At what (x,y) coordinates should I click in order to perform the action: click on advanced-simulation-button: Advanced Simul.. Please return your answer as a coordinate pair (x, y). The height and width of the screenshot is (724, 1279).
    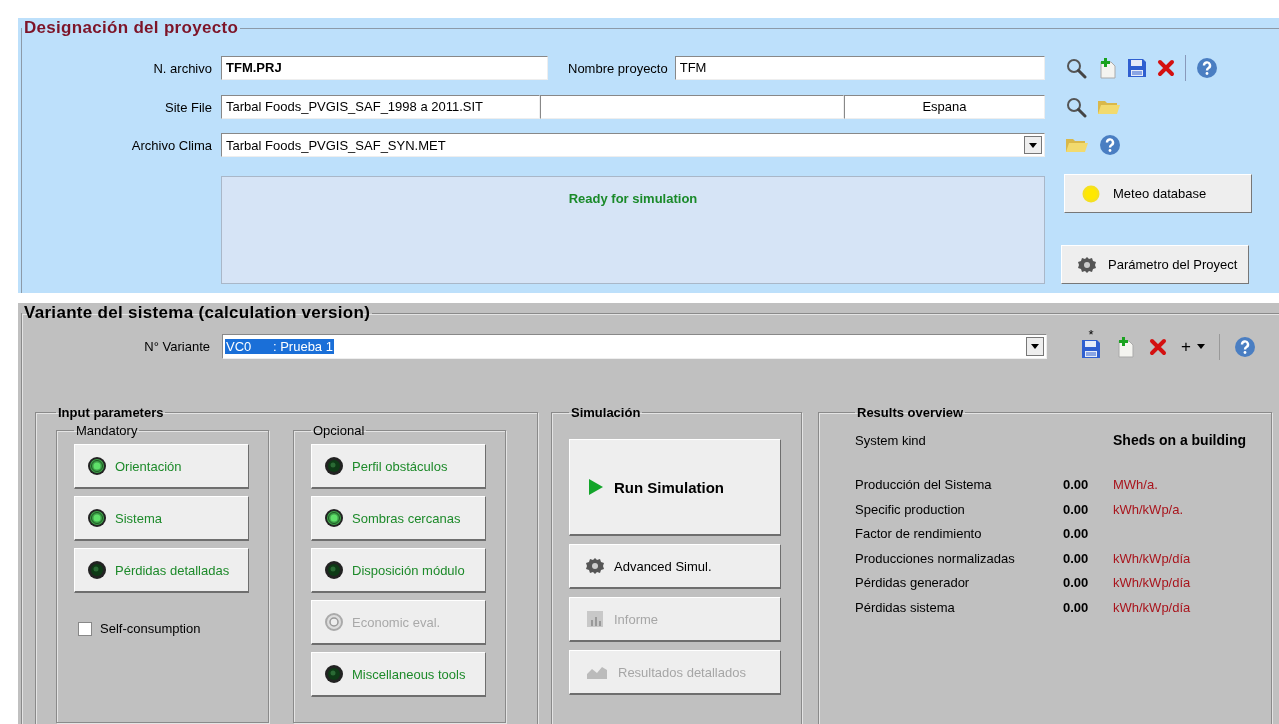
    Looking at the image, I should click on (675, 566).